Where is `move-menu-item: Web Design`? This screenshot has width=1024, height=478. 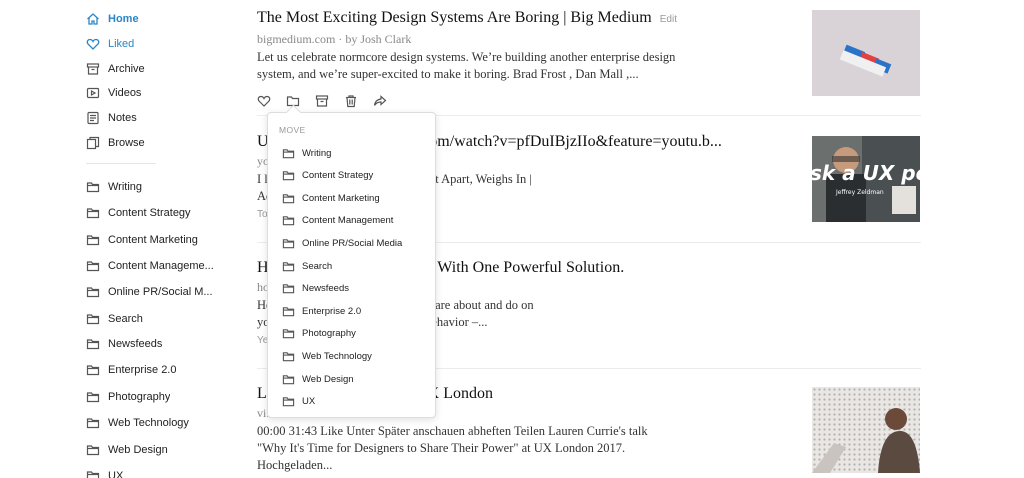 move-menu-item: Web Design is located at coordinates (318, 379).